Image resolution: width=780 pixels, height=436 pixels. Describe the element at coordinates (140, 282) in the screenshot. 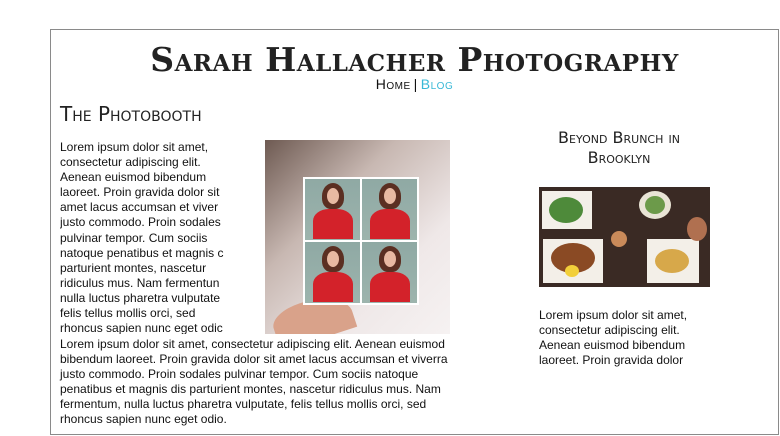

I see `text-line: ridiculus mus. Nam fermentun` at that location.